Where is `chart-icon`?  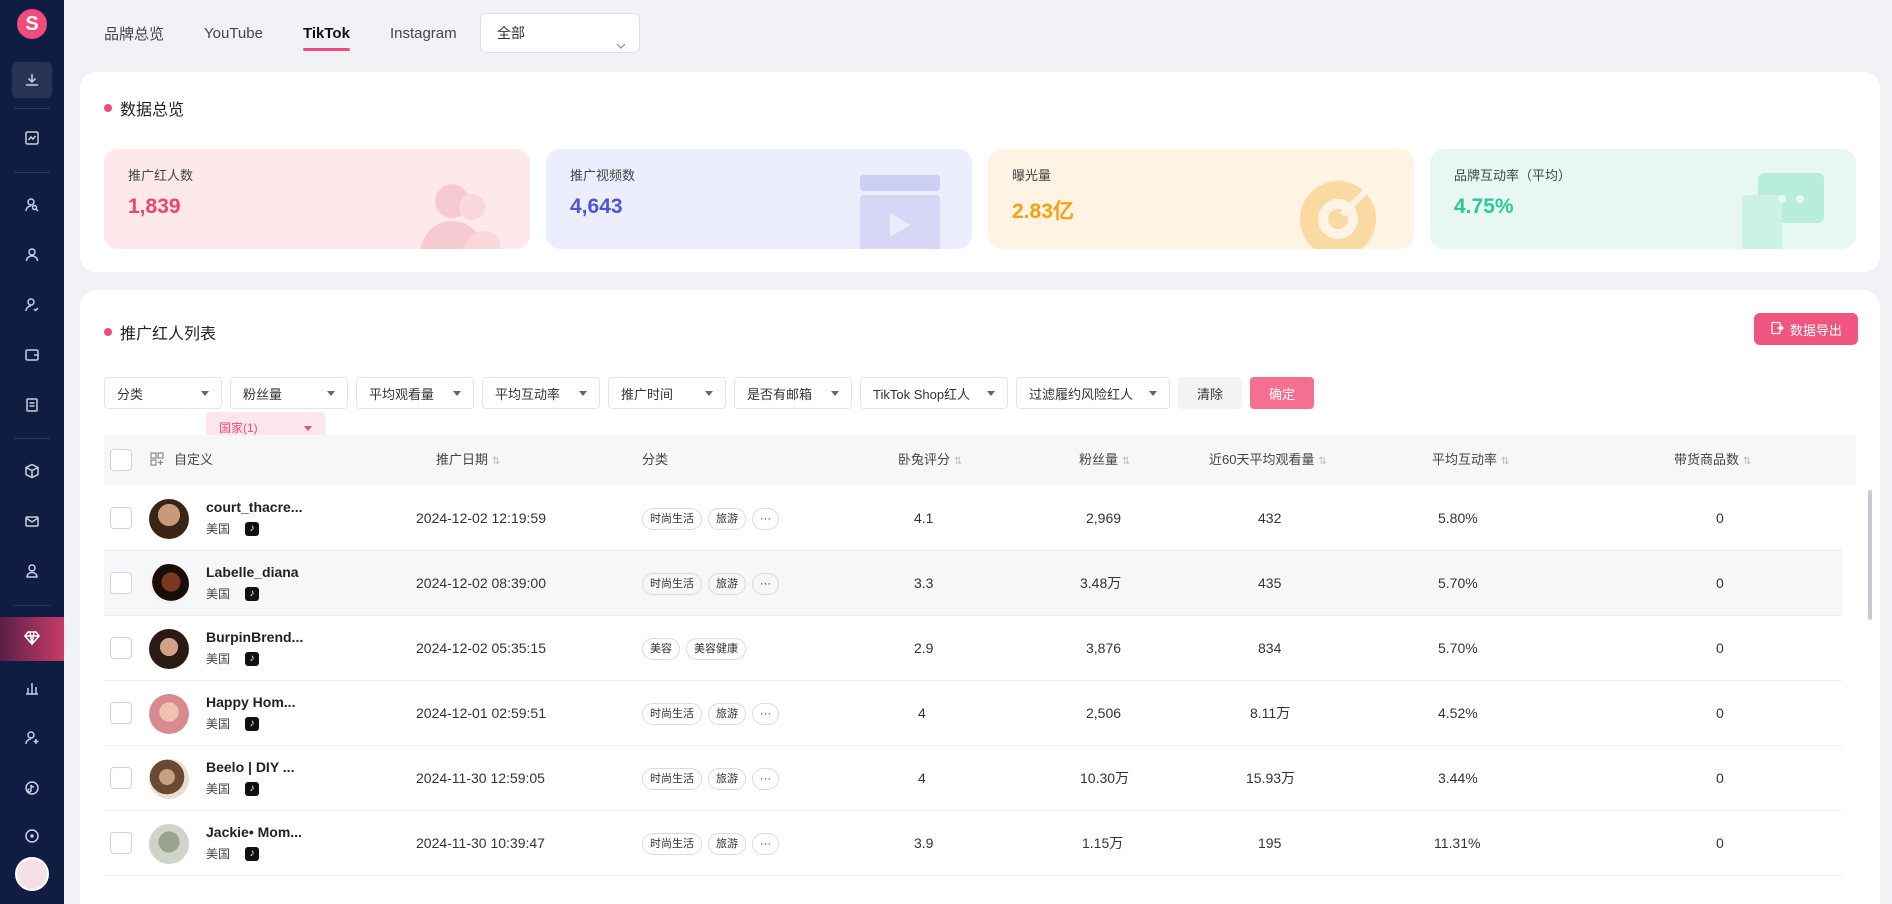 chart-icon is located at coordinates (32, 688).